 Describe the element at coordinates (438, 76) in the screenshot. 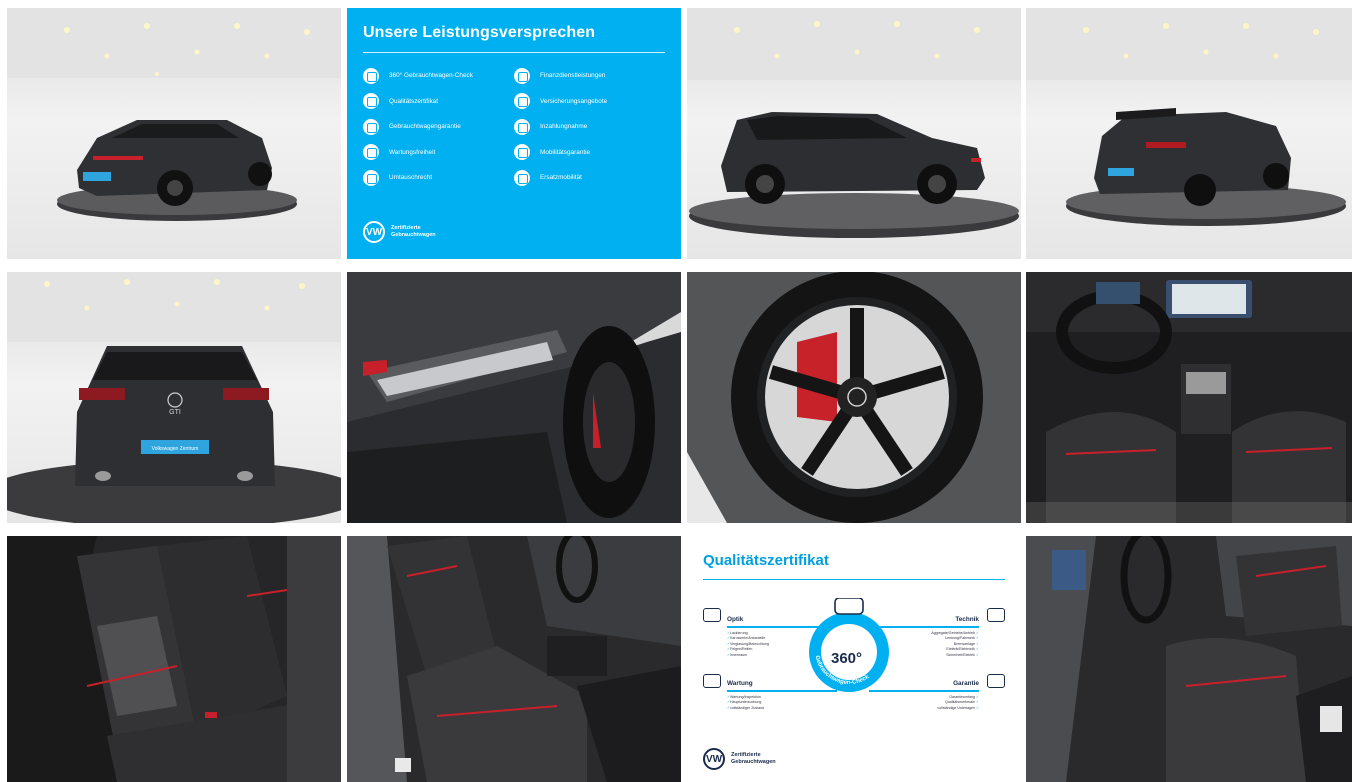

I see `promise-item: 360° Gebrauchtwagen-Check` at that location.